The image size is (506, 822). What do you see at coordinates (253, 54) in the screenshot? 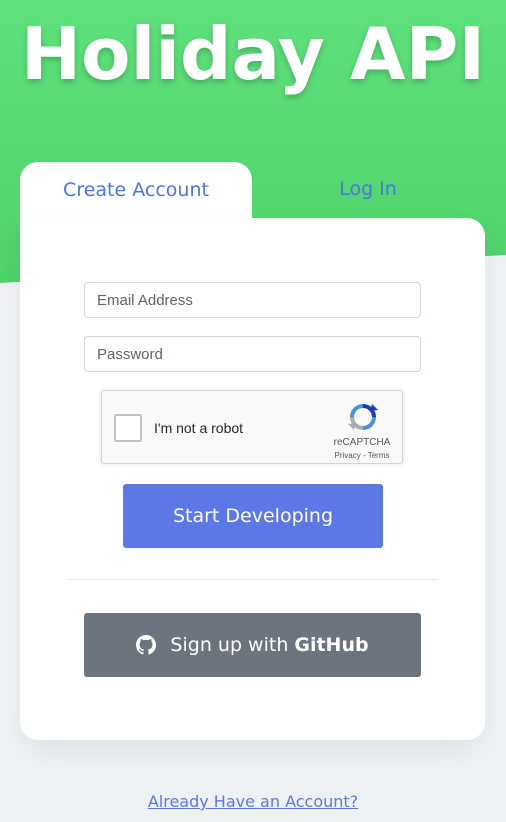
I see `page-title: Holiday API` at bounding box center [253, 54].